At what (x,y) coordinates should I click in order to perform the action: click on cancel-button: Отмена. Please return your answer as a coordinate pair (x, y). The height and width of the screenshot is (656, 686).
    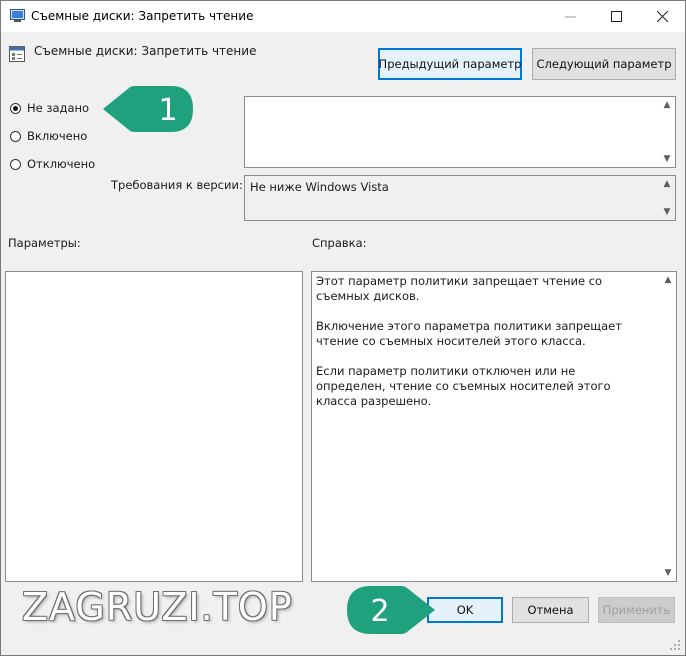
    Looking at the image, I should click on (550, 610).